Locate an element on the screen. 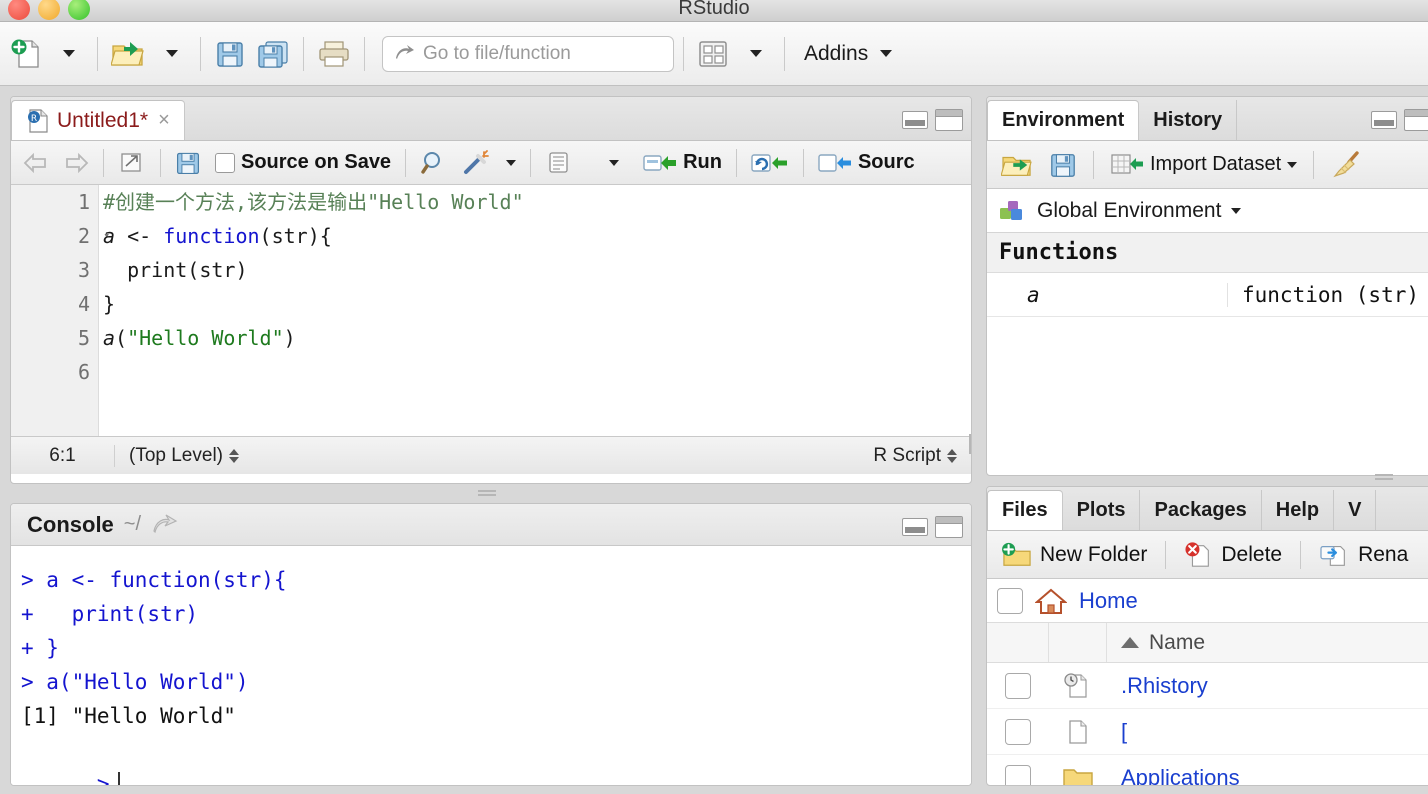 This screenshot has width=1428, height=794. editor-gutter: 1 2 ▾ 3 4 5 6 is located at coordinates (60, 310).